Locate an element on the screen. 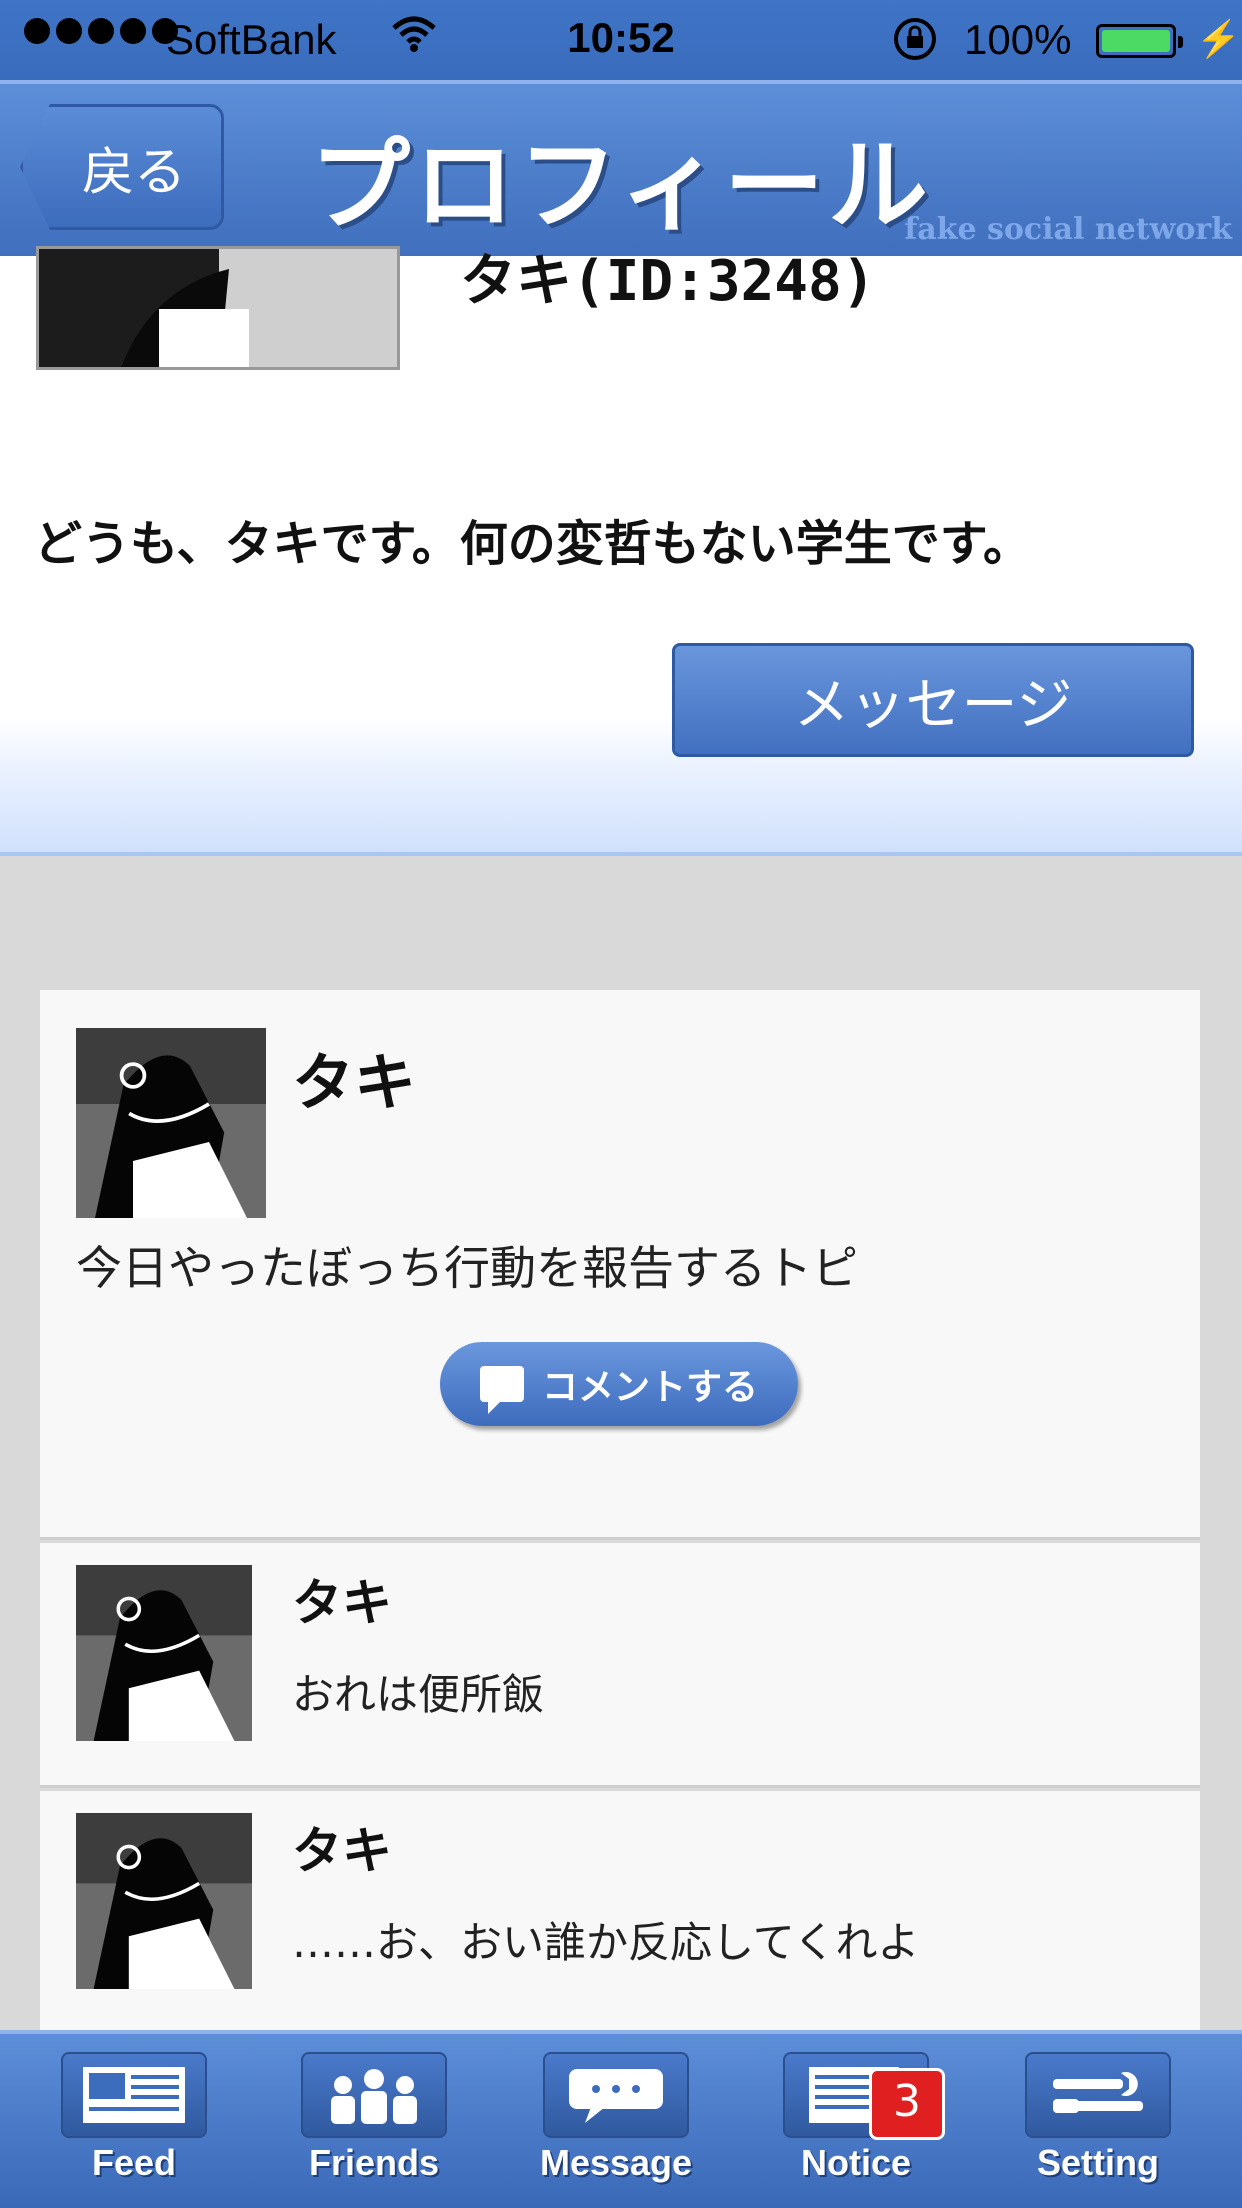 The height and width of the screenshot is (2208, 1242). reply-text: ……お、おい誰か反応してくれよ is located at coordinates (606, 1942).